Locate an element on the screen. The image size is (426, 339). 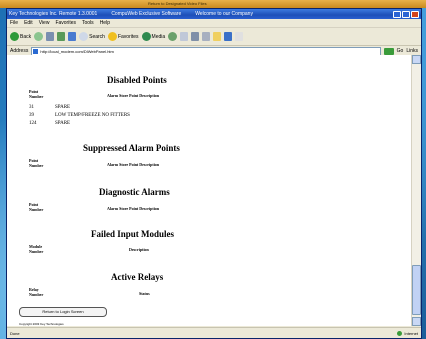
section-heading-suppressed: Suppressed Alarm Points is located at coordinates (131, 148).